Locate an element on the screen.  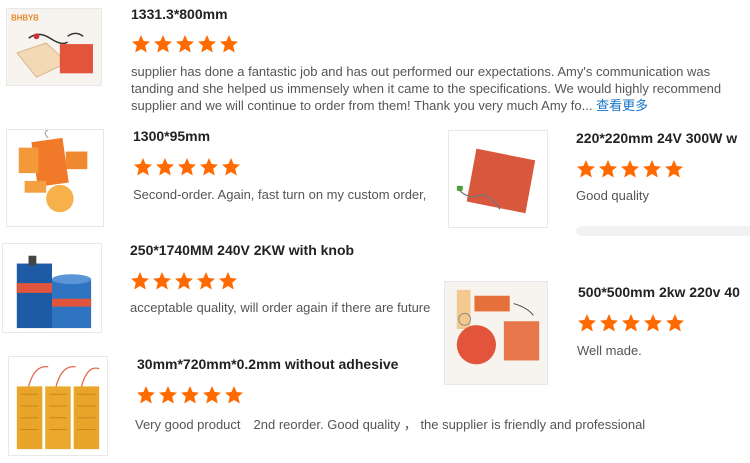
brand-logo: BHBYB is located at coordinates (25, 18).